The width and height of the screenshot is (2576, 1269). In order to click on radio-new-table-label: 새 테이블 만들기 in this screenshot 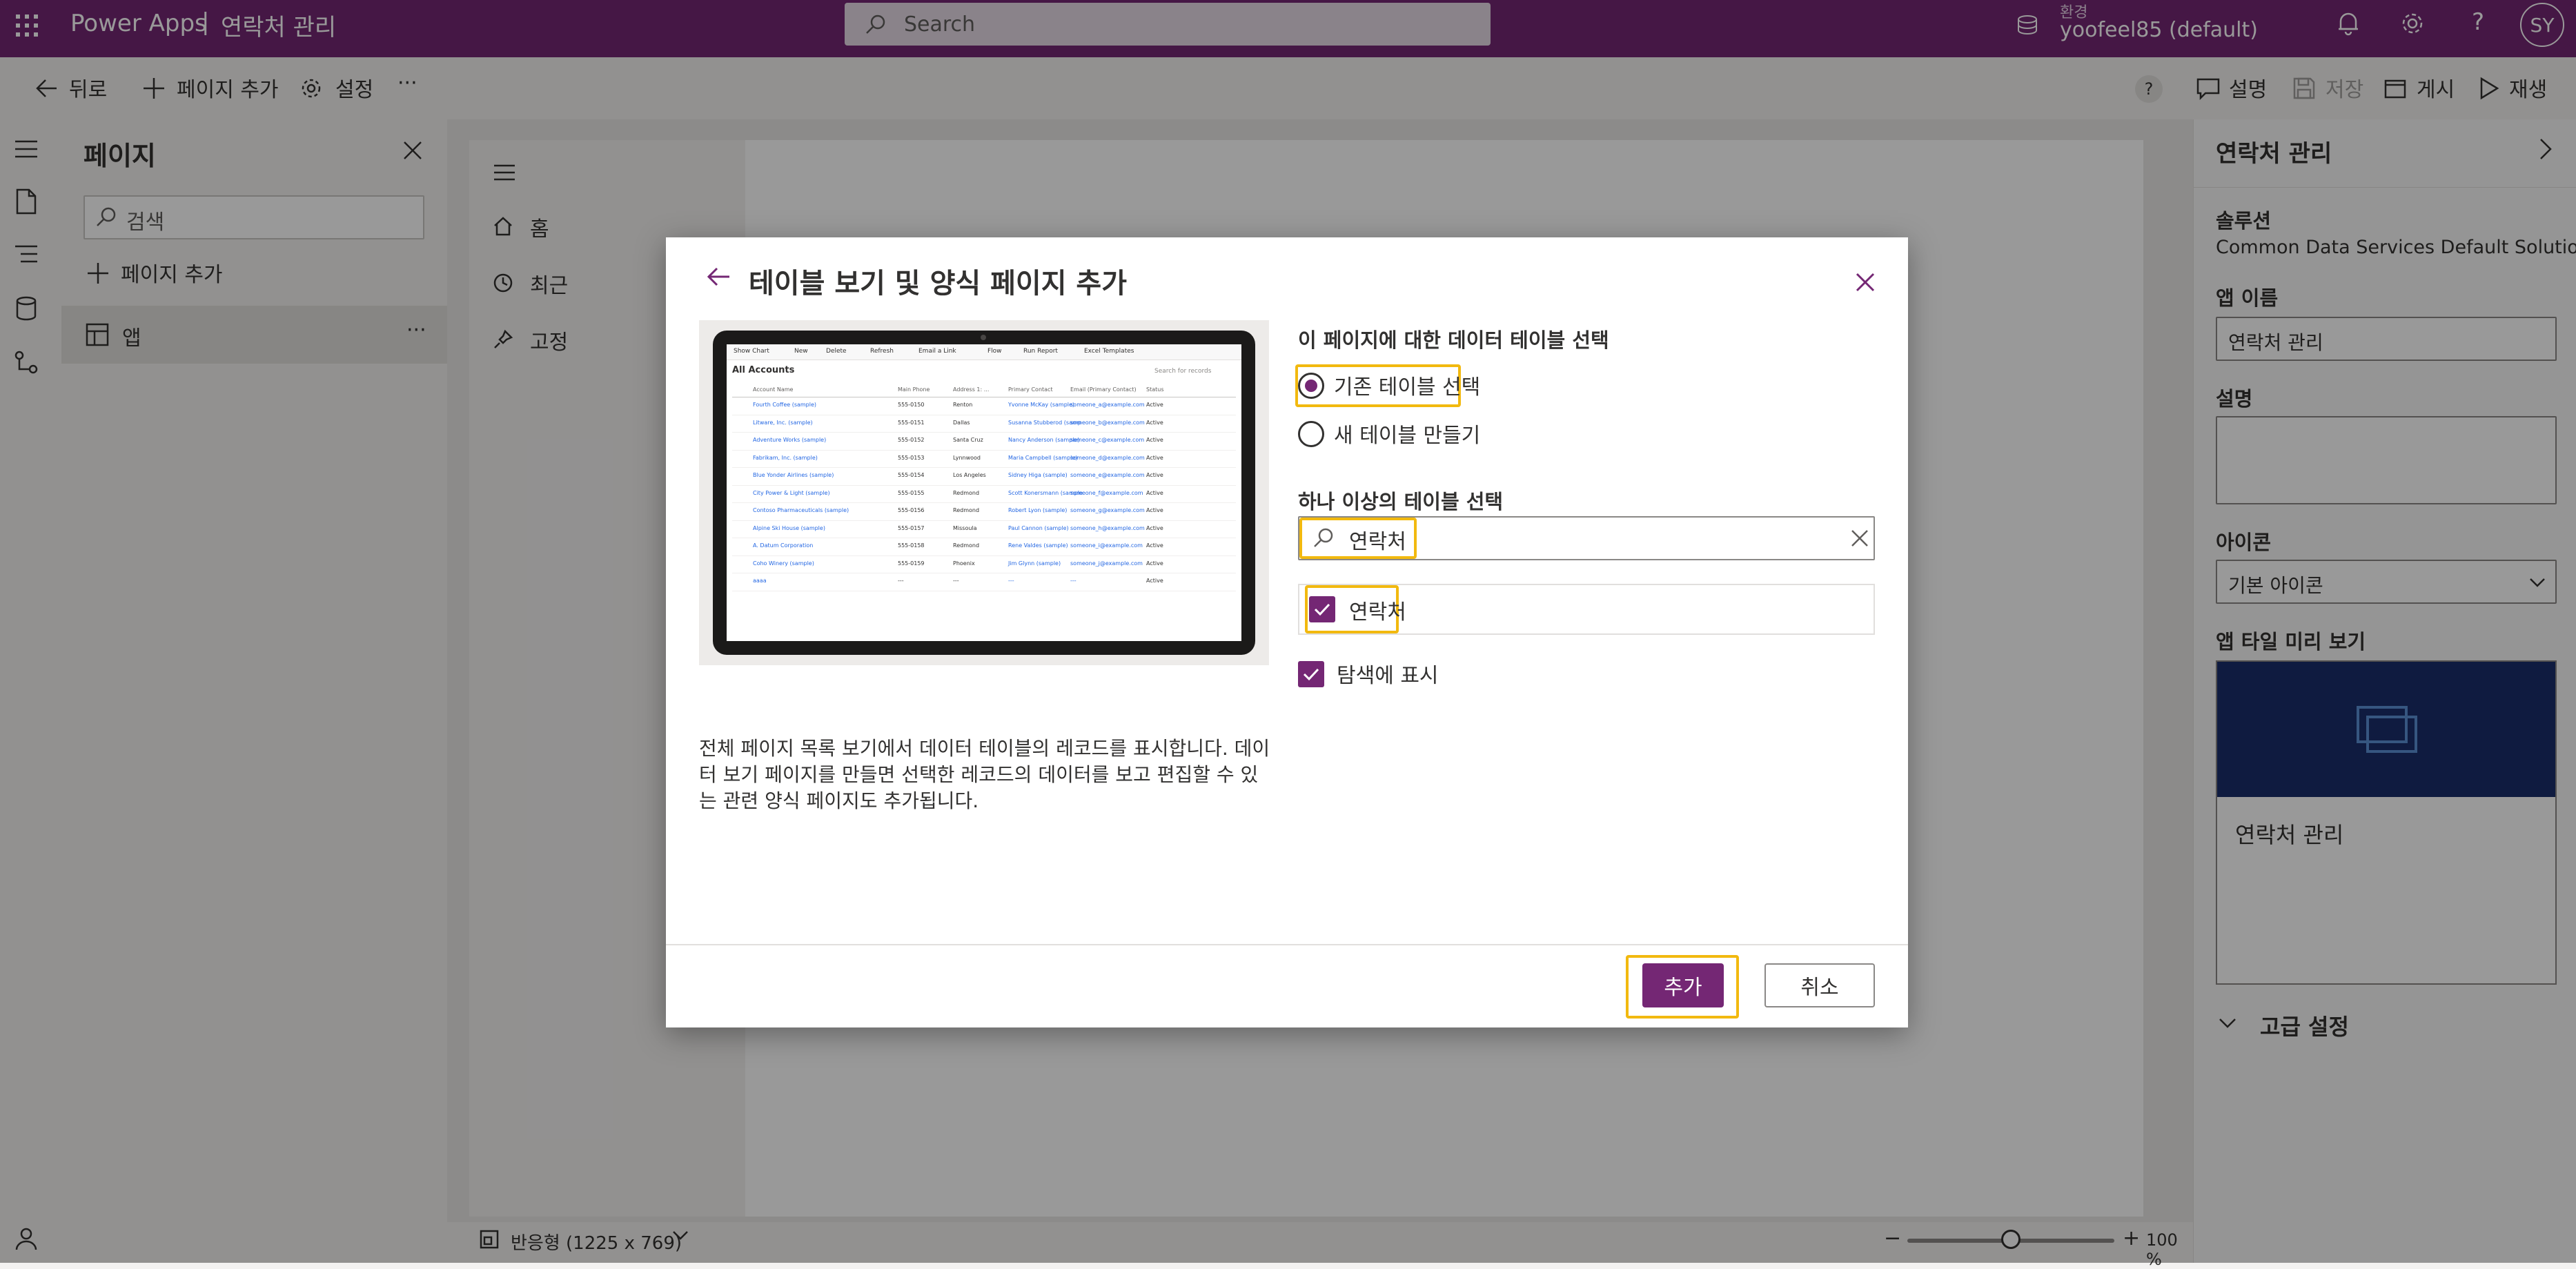, I will do `click(1407, 433)`.